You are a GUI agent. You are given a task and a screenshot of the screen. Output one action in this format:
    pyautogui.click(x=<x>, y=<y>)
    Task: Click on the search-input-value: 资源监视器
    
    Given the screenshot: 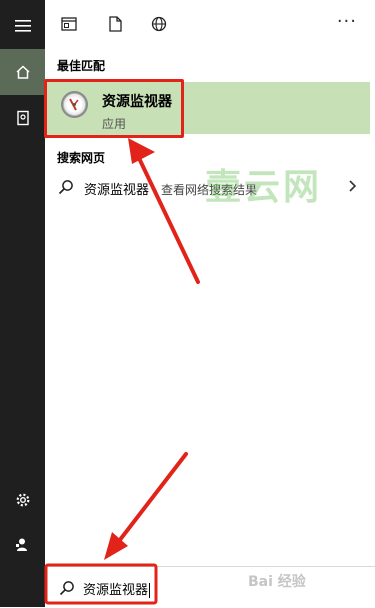 What is the action you would take?
    pyautogui.click(x=116, y=590)
    